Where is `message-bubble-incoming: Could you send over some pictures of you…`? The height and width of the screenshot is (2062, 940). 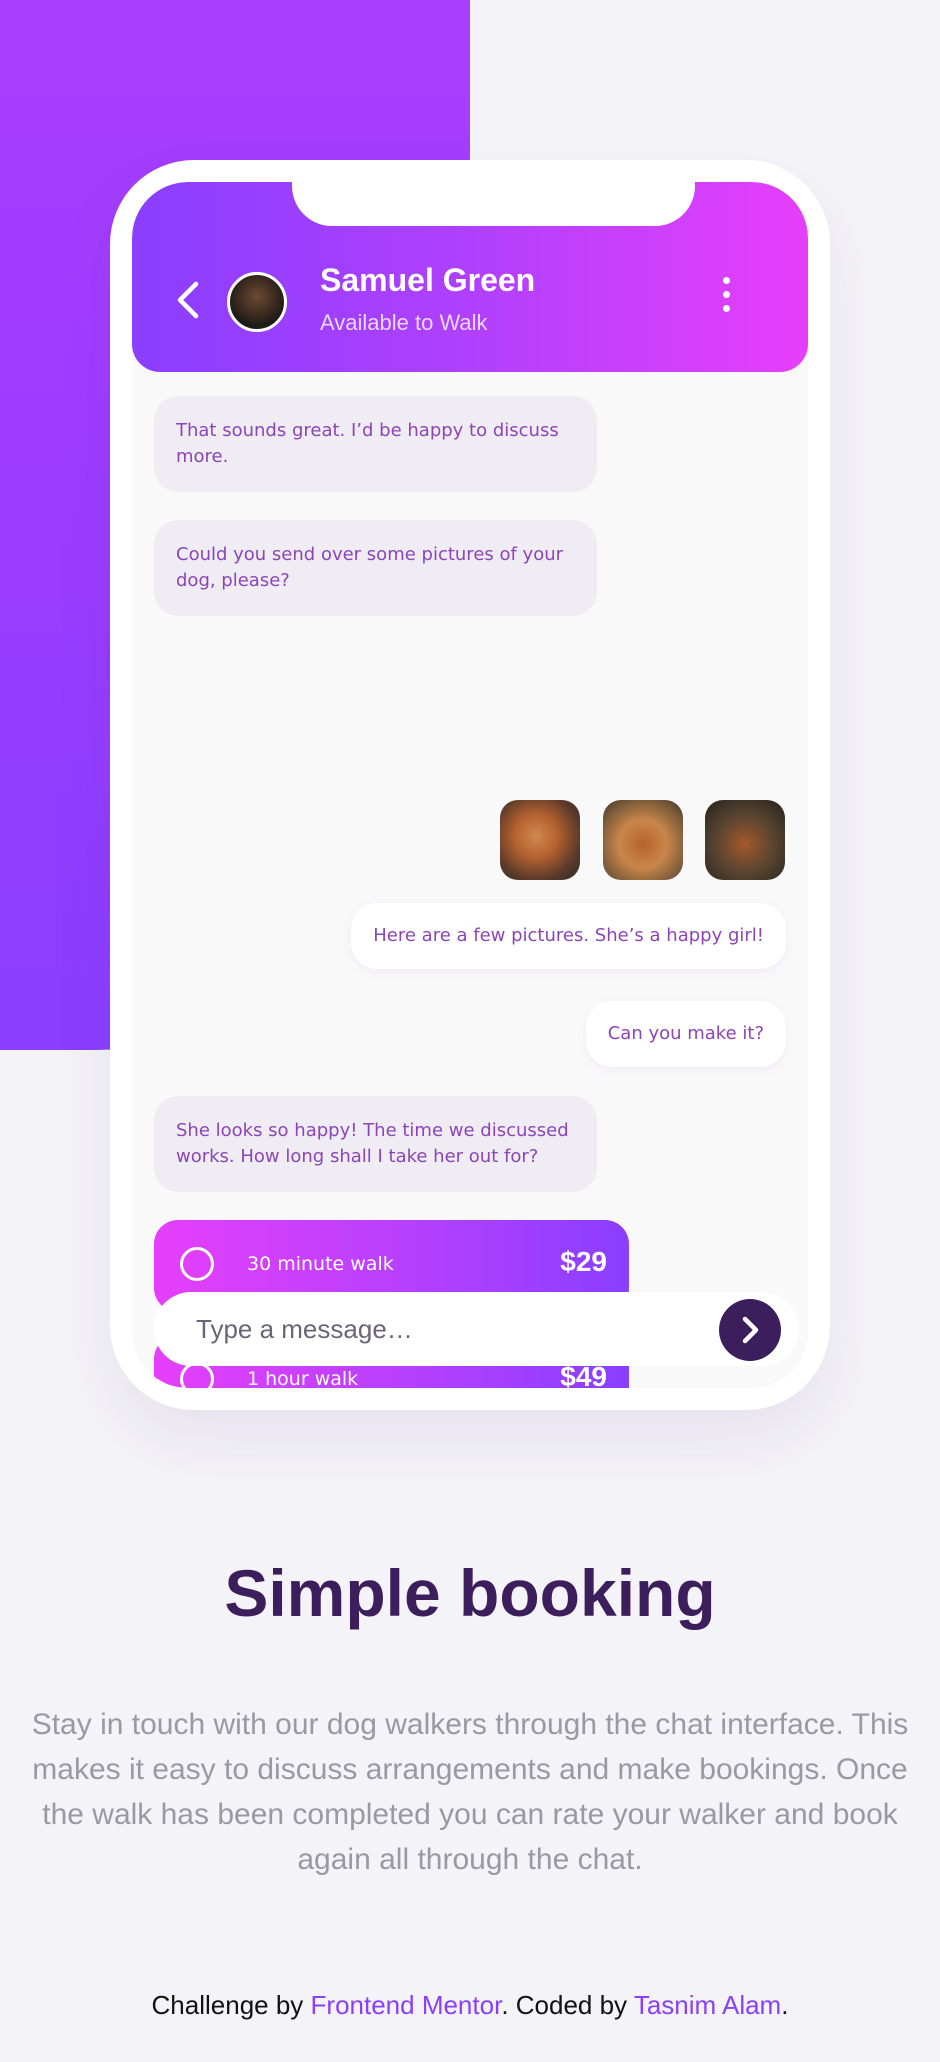 message-bubble-incoming: Could you send over some pictures of you… is located at coordinates (375, 568).